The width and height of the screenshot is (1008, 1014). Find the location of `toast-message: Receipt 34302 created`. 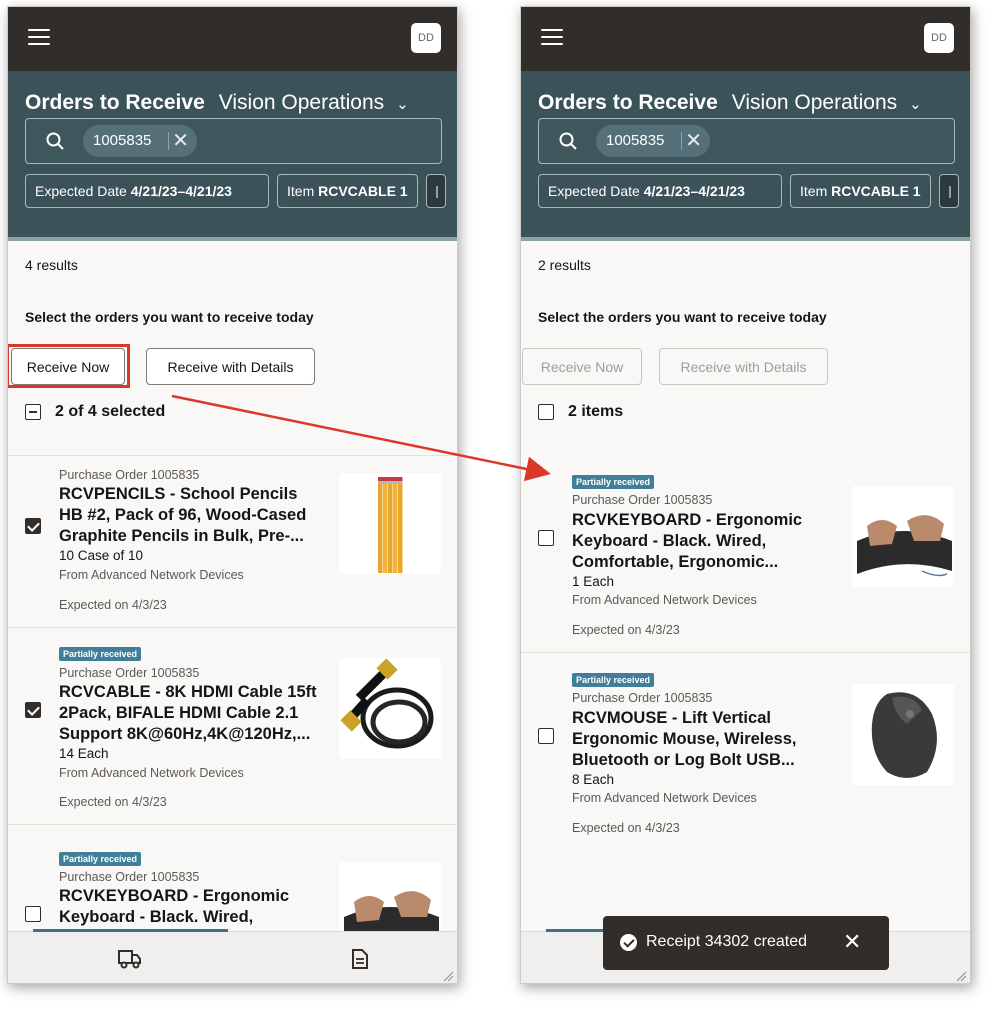

toast-message: Receipt 34302 created is located at coordinates (726, 941).